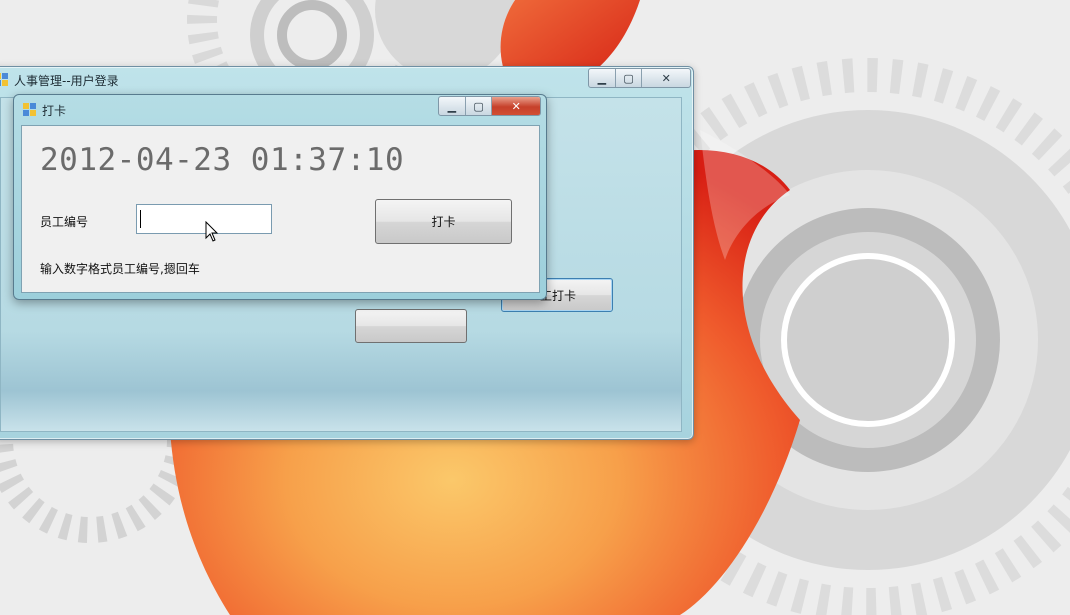 The width and height of the screenshot is (1070, 615). Describe the element at coordinates (443, 221) in the screenshot. I see `punch-button: 打卡` at that location.